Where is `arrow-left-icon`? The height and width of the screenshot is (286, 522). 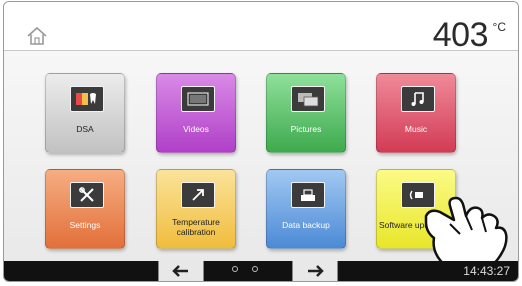
arrow-left-icon is located at coordinates (180, 271).